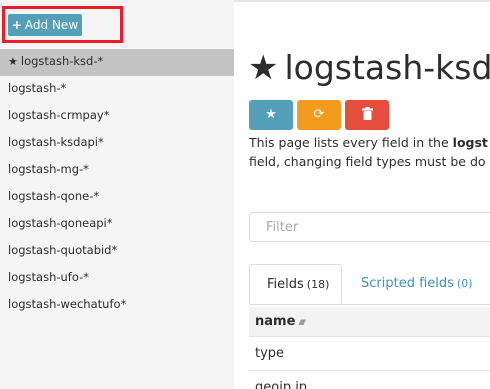  What do you see at coordinates (117, 170) in the screenshot?
I see `index-pattern-item: logstash-mg-*` at bounding box center [117, 170].